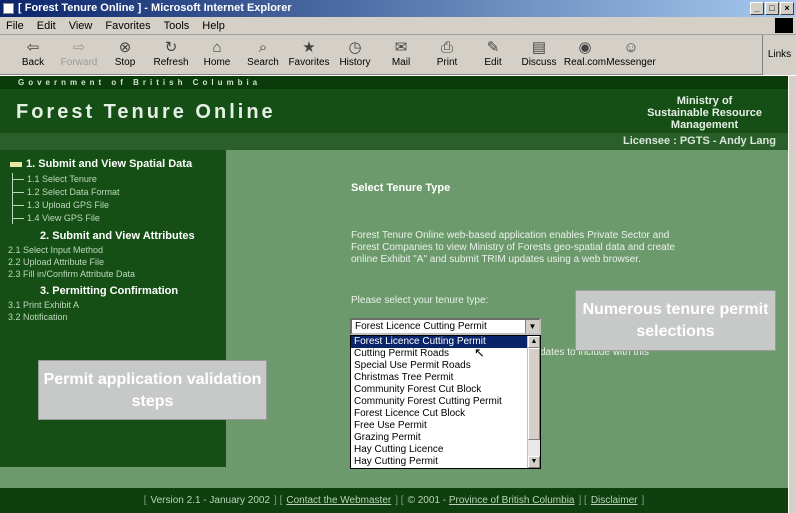 This screenshot has width=796, height=513. I want to click on mouse-cursor-icon: ↖, so click(479, 352).